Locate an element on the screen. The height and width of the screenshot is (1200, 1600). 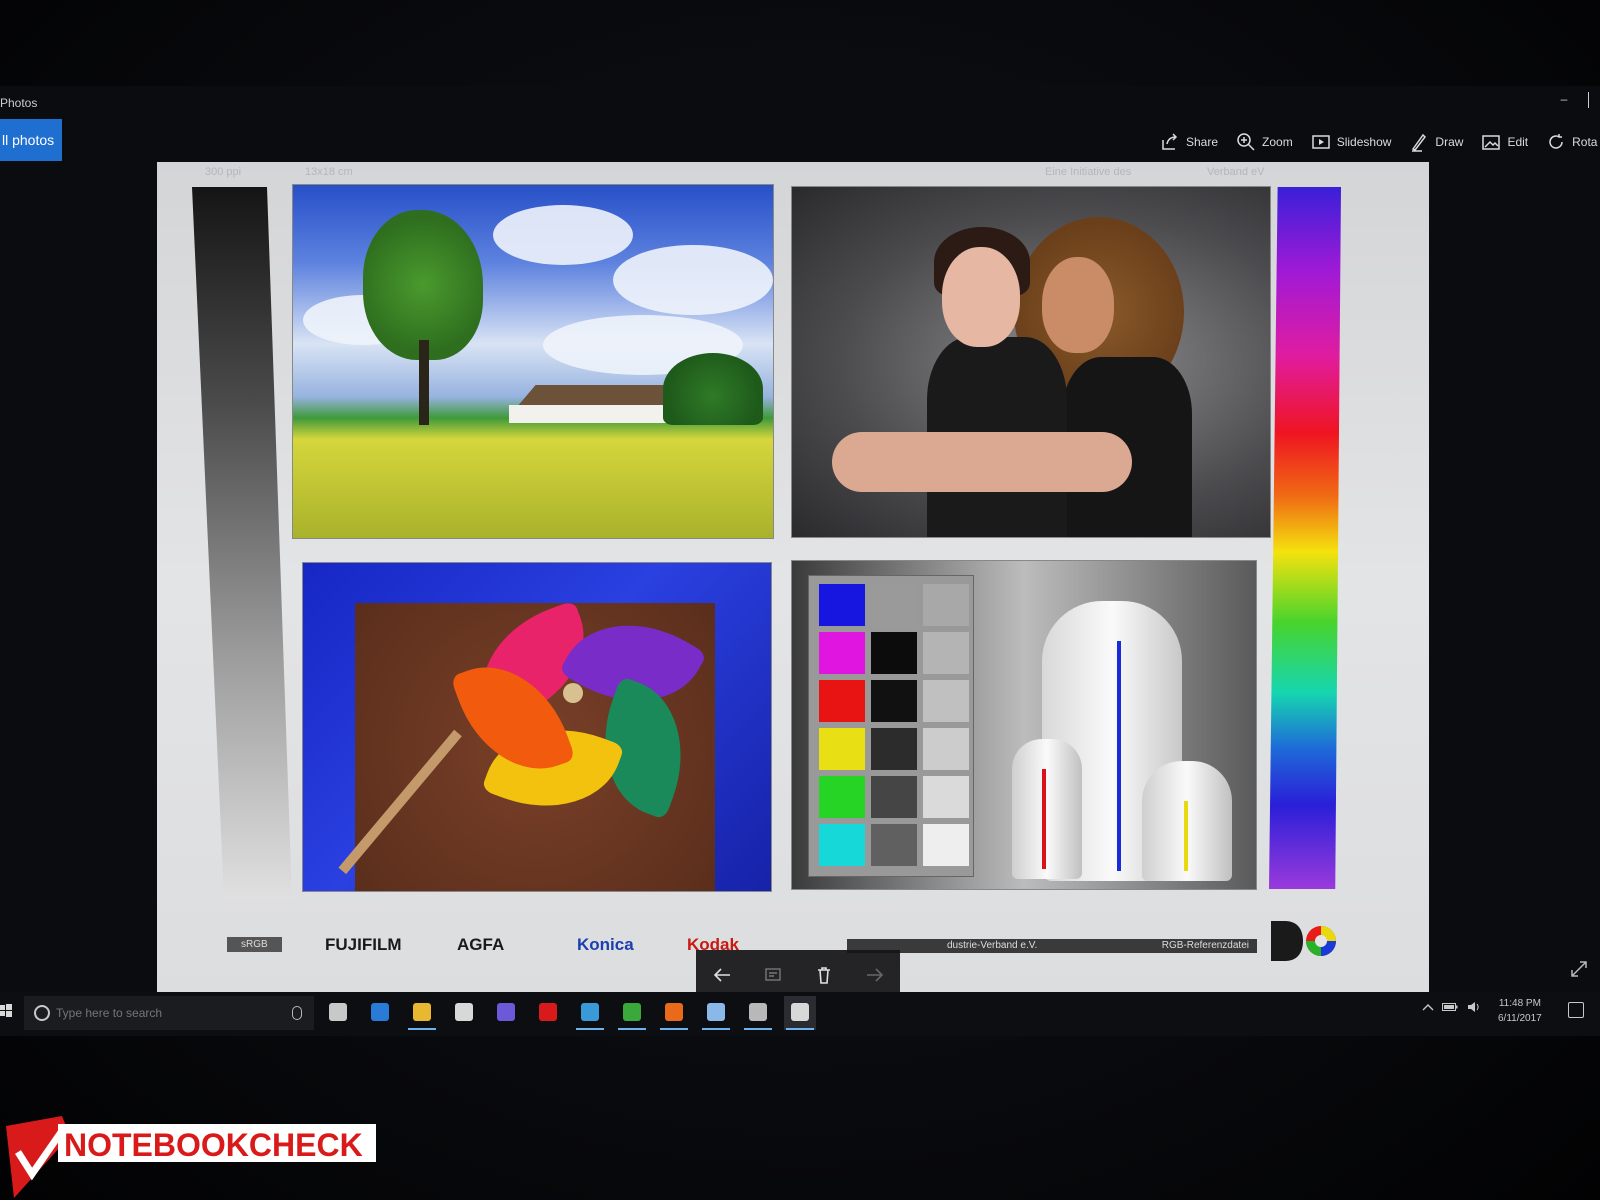
edit-icon is located at coordinates (1491, 142).